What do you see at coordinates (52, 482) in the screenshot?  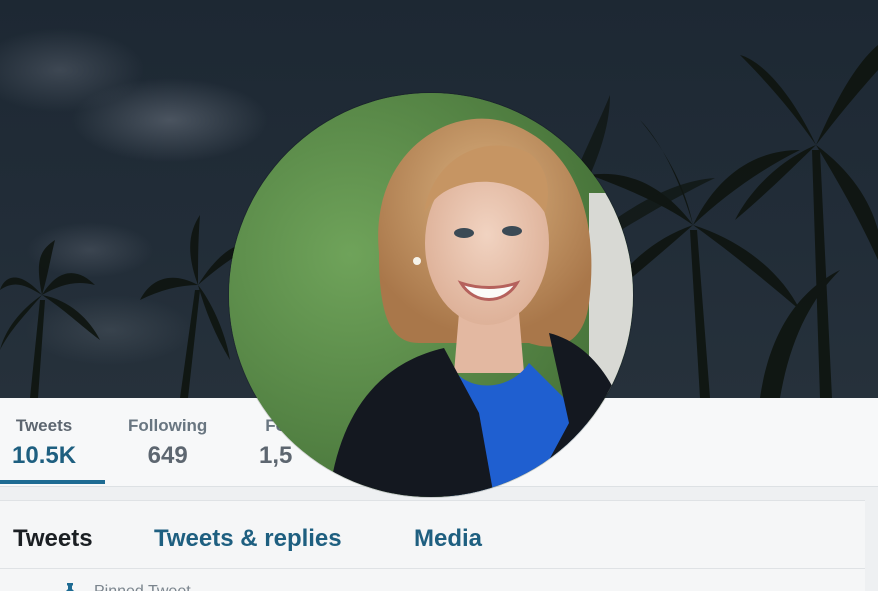 I see `active-stat-underline` at bounding box center [52, 482].